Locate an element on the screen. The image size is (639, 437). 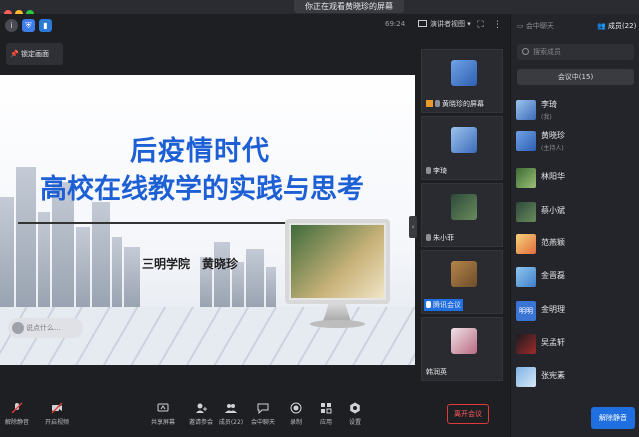
chat-button: 会中聊天 is located at coordinates (263, 414).